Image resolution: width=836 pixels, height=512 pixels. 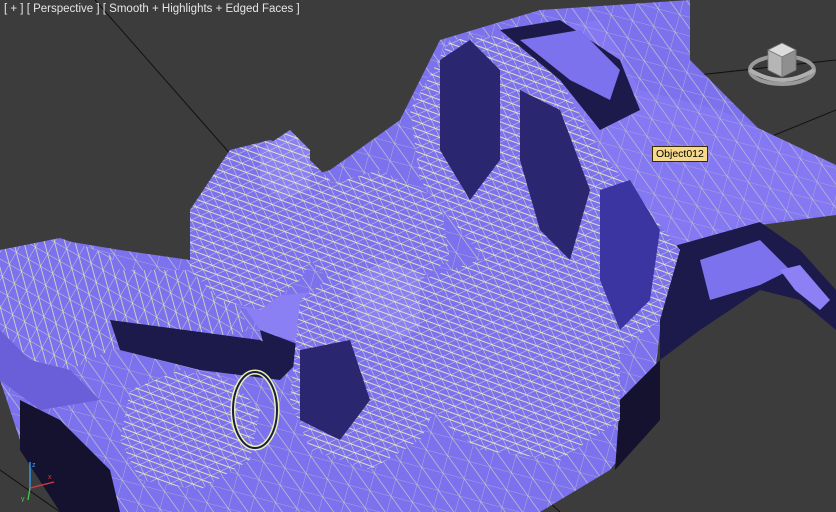 What do you see at coordinates (201, 9) in the screenshot?
I see `viewport-shading-mode: [ Smooth + Highlights + Edged Faces ]` at bounding box center [201, 9].